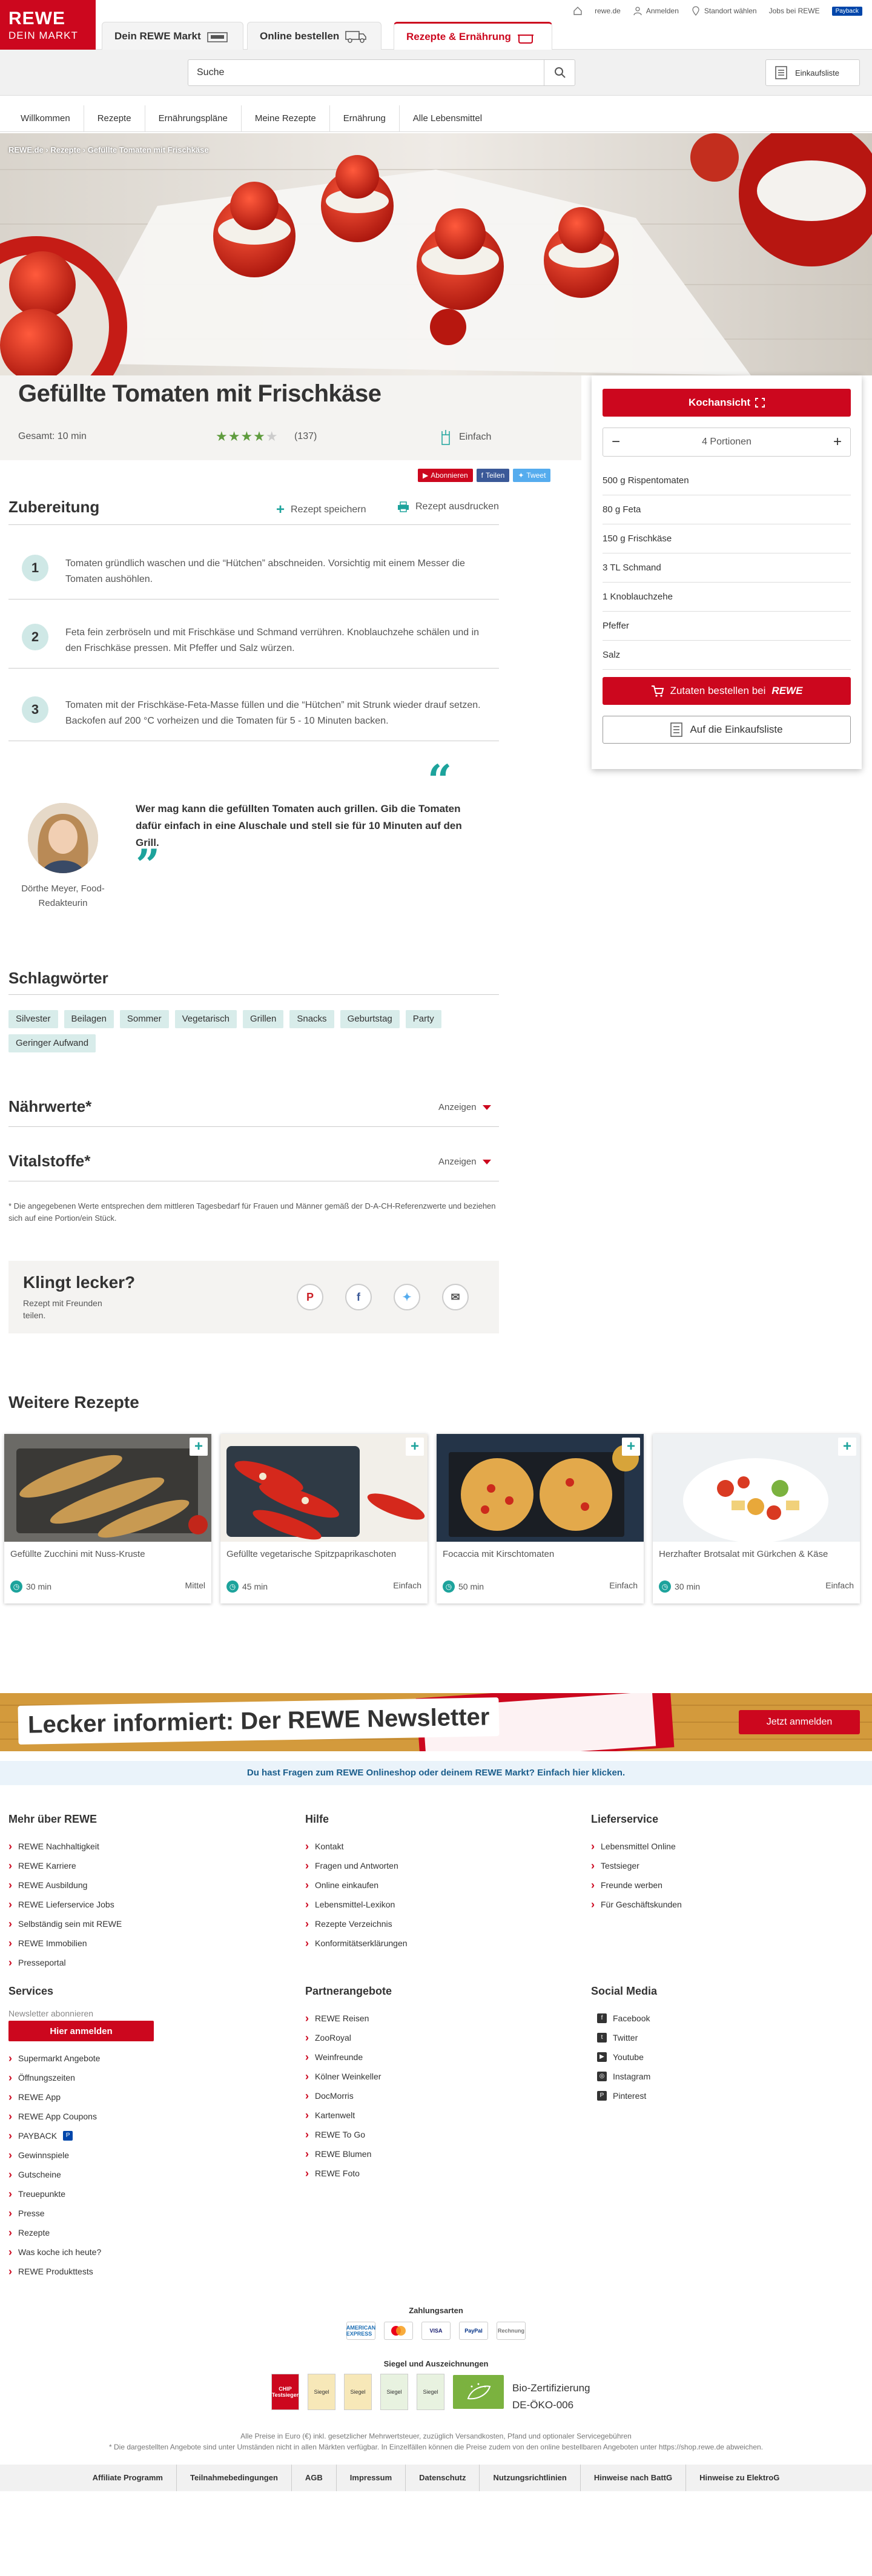 The height and width of the screenshot is (2576, 872). Describe the element at coordinates (727, 403) in the screenshot. I see `kochansicht-button: Kochansicht` at that location.